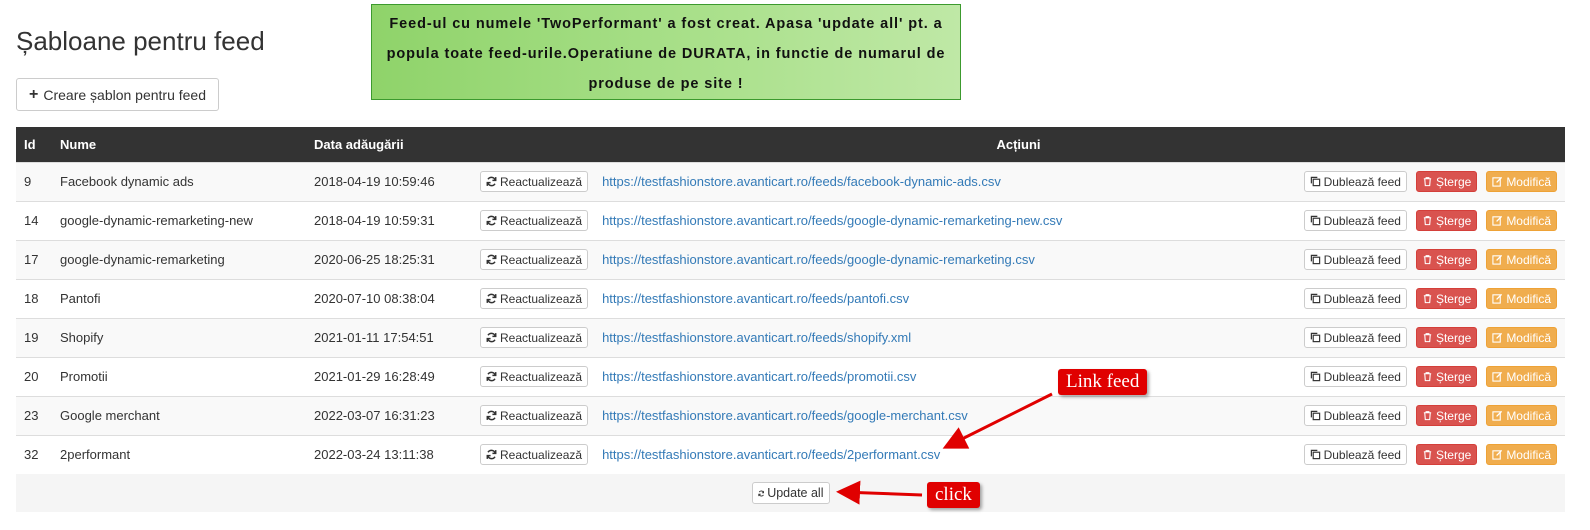 This screenshot has width=1590, height=530. I want to click on row-name: Shopify, so click(82, 337).